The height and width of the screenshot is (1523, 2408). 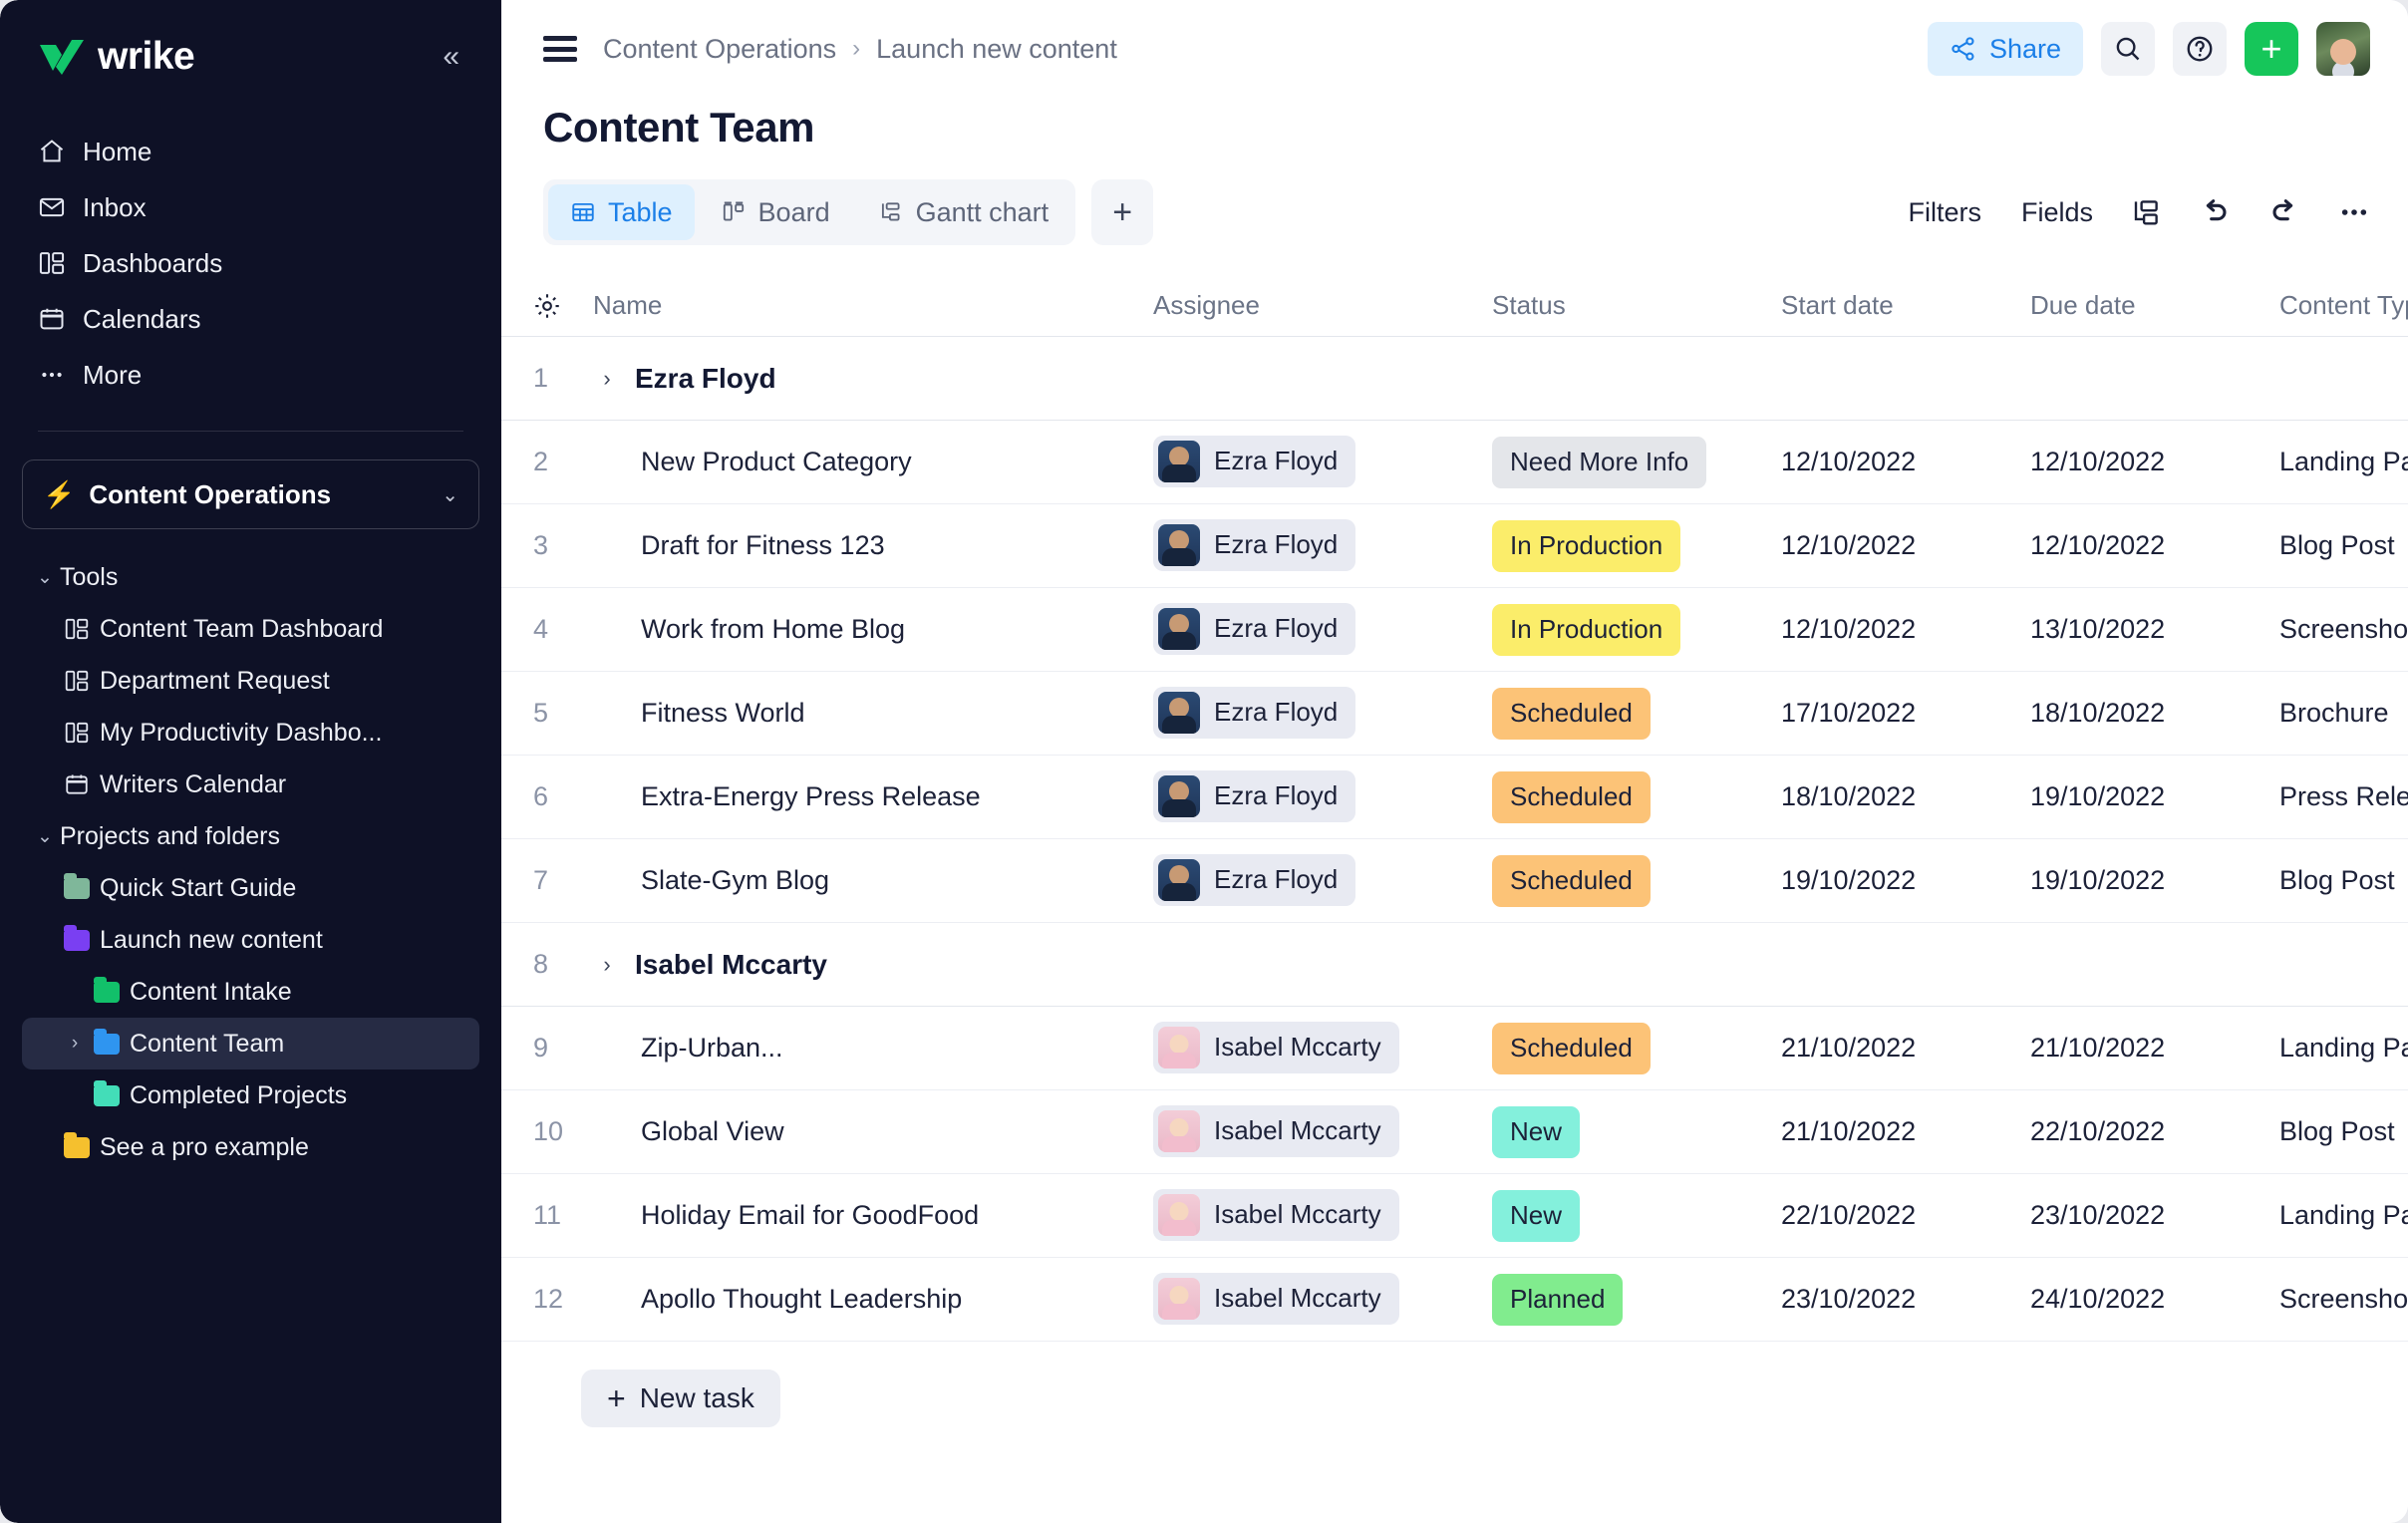 I want to click on column-header-status: Status, so click(x=1636, y=306).